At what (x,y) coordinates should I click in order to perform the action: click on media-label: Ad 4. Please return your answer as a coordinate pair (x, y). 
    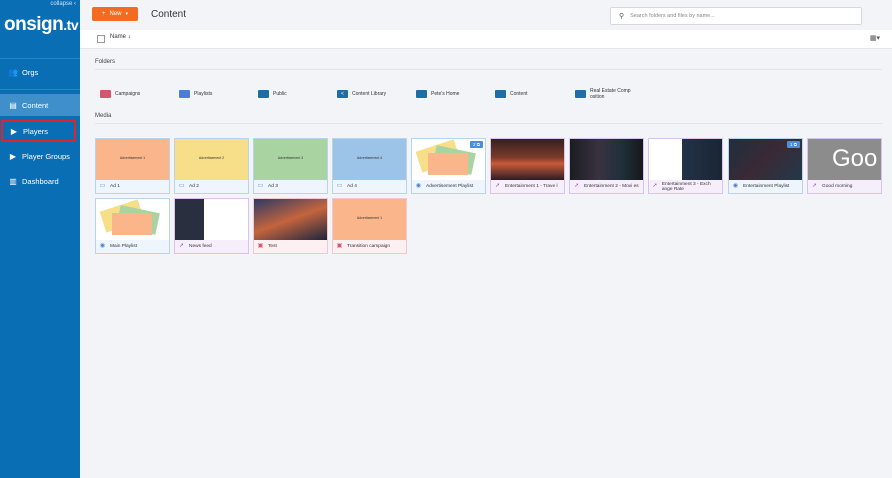
    Looking at the image, I should click on (352, 186).